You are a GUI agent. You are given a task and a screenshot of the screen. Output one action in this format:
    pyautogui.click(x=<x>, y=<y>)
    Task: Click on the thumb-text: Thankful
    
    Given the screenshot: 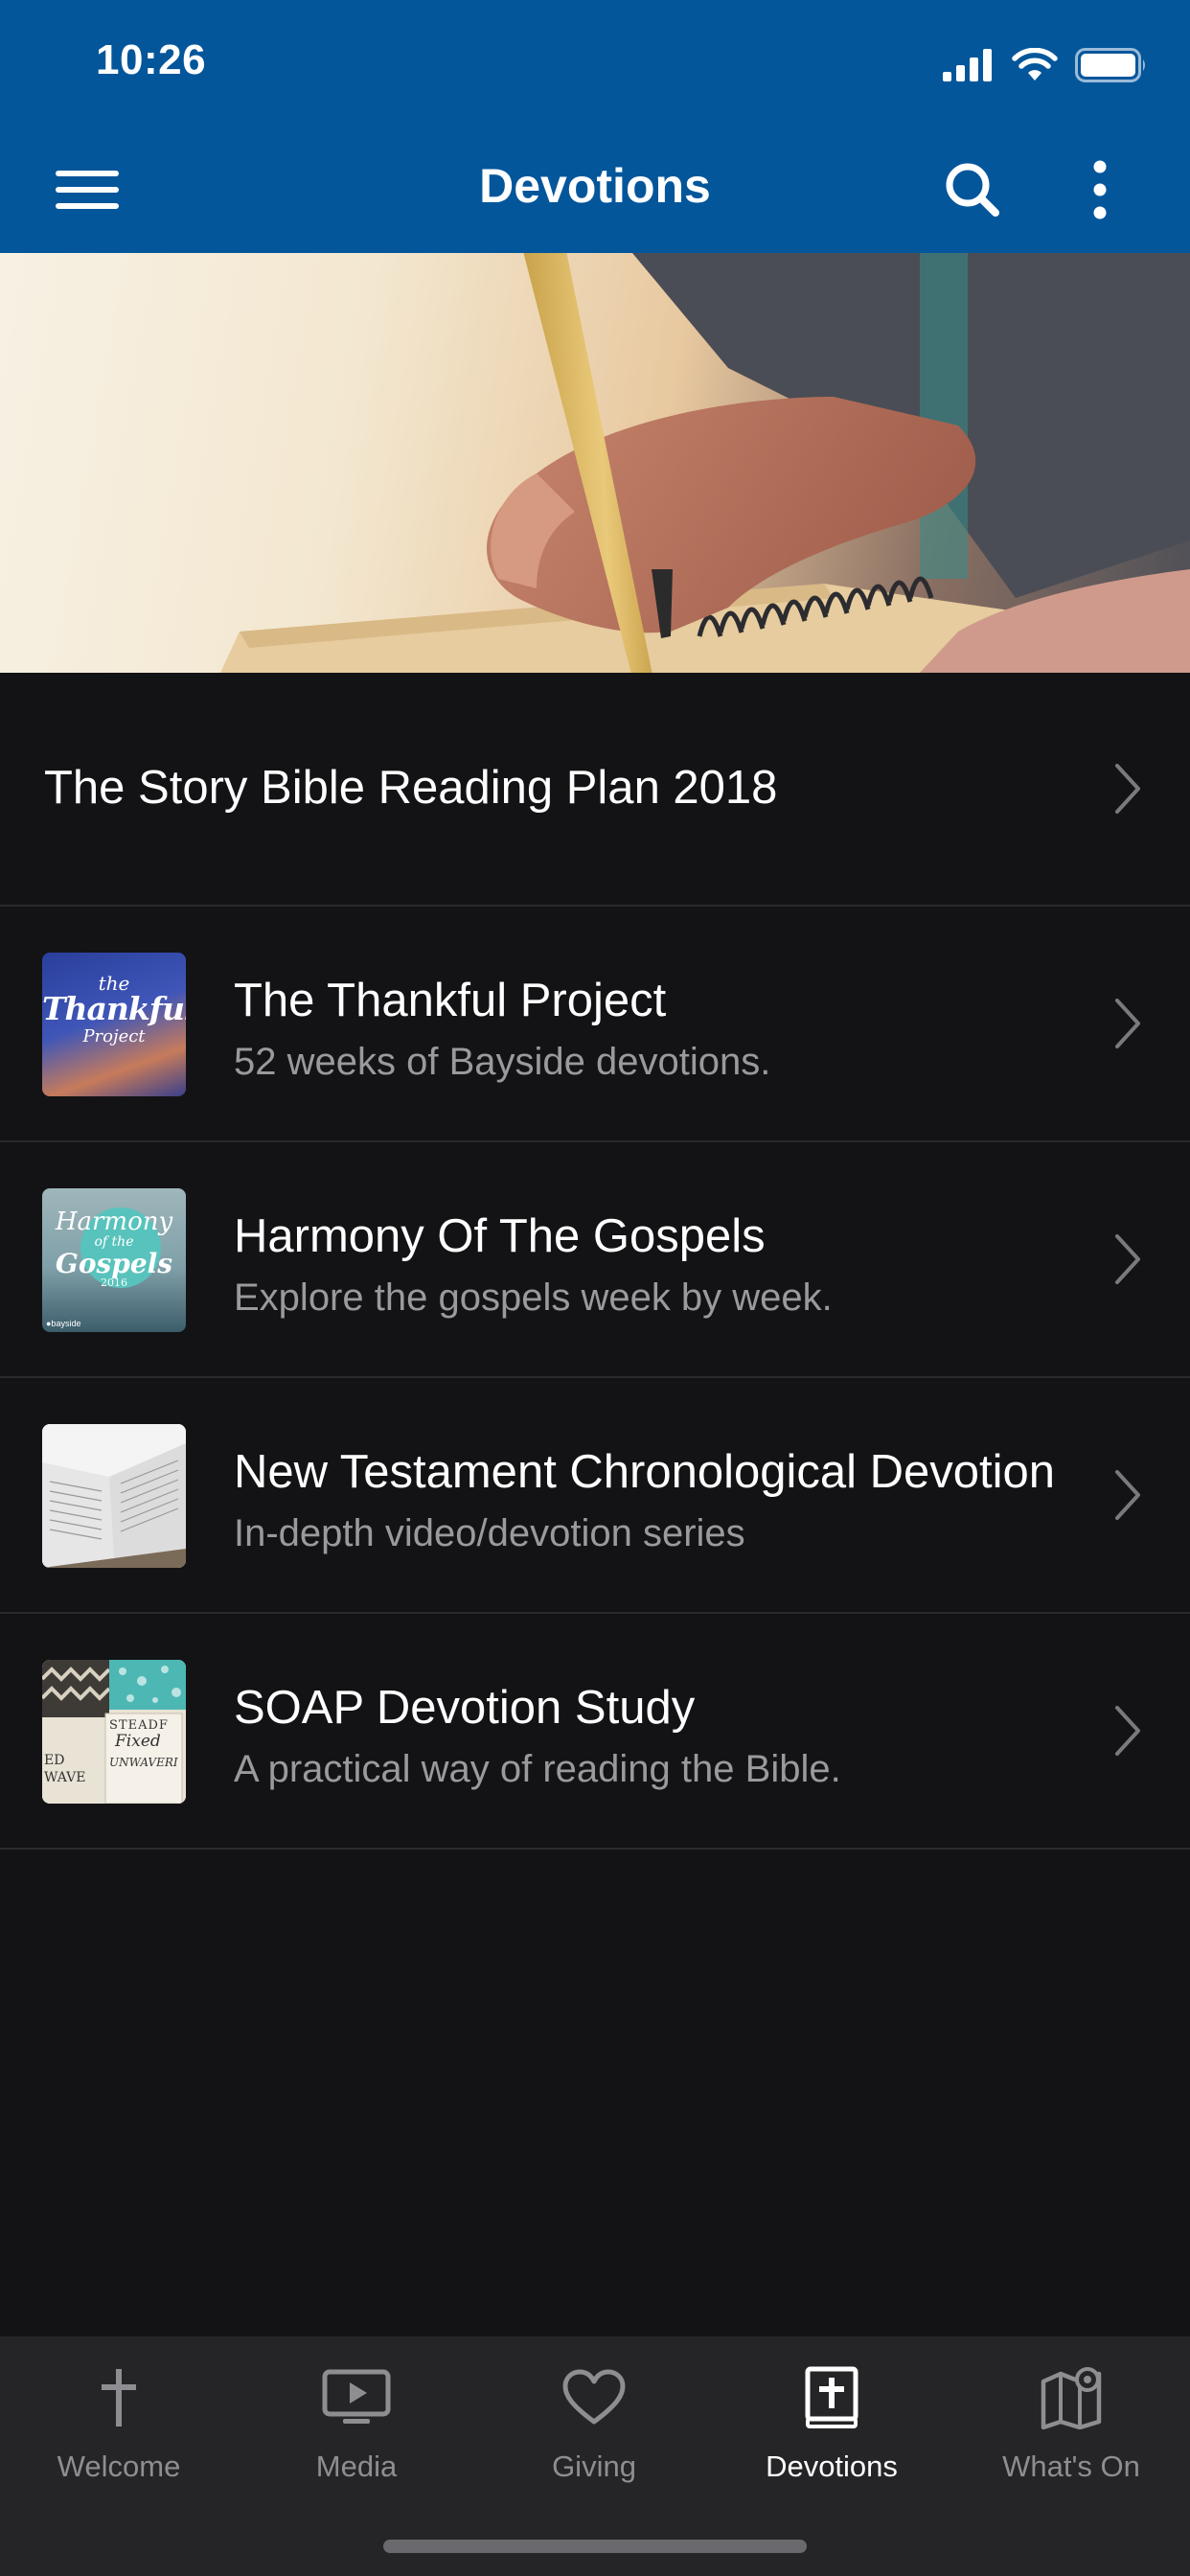 What is the action you would take?
    pyautogui.click(x=114, y=1008)
    